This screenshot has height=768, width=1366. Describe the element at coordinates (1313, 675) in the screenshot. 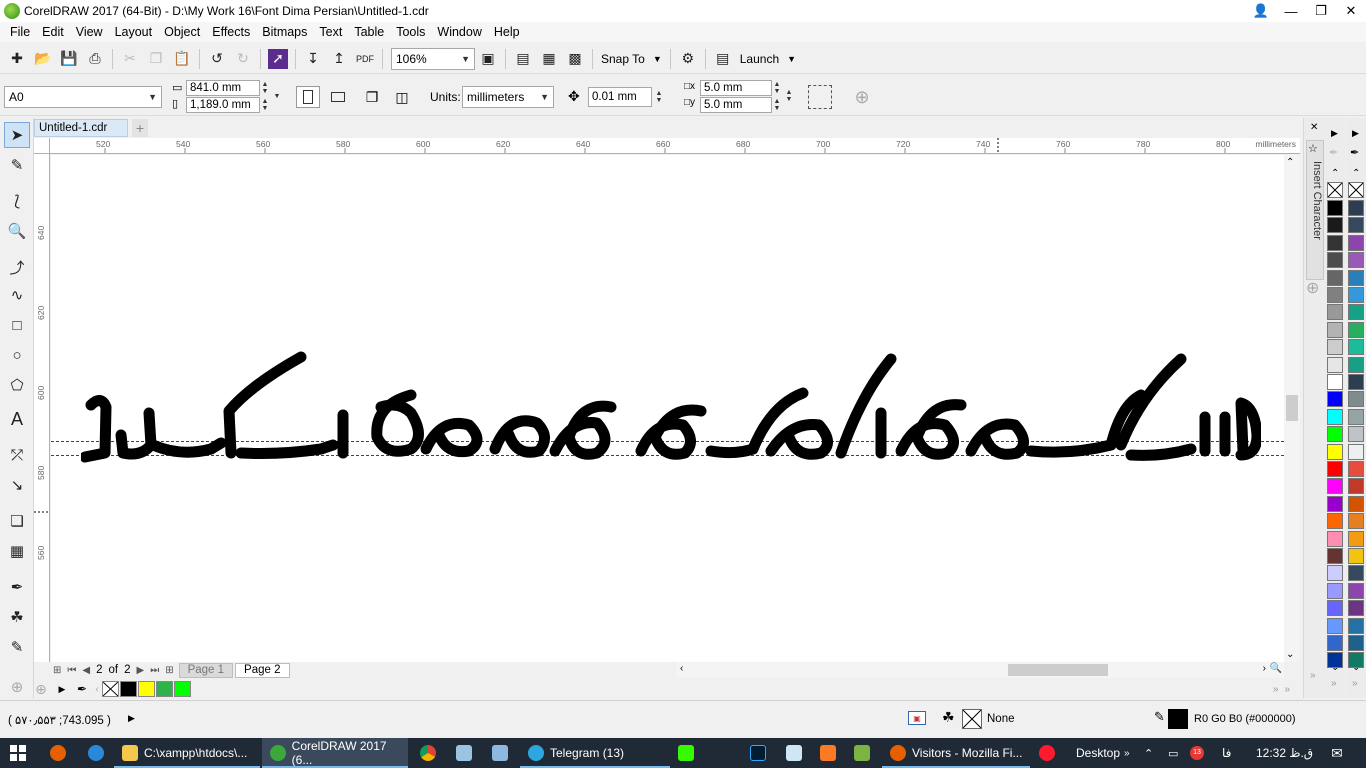

I see `docker-expand-icon: »` at that location.